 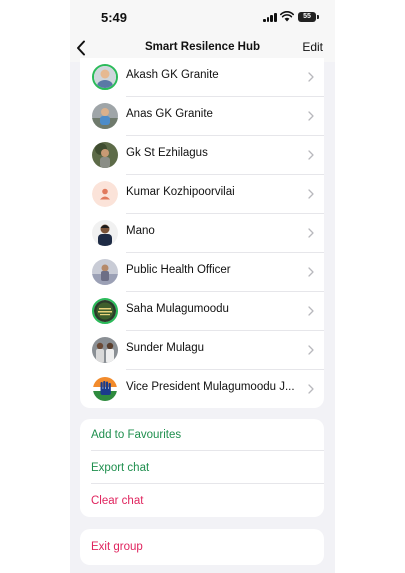 What do you see at coordinates (172, 75) in the screenshot?
I see `member-name: Akash GK Granite` at bounding box center [172, 75].